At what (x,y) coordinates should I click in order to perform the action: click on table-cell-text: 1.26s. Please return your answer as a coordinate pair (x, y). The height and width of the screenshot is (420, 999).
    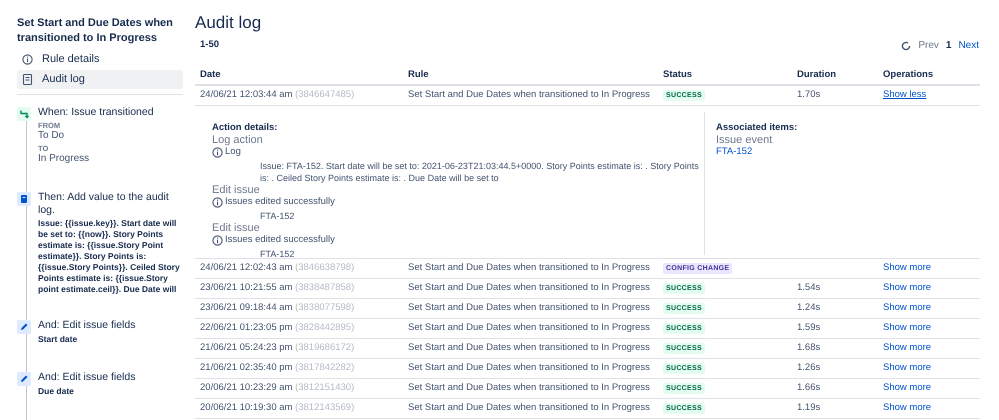
    Looking at the image, I should click on (809, 368).